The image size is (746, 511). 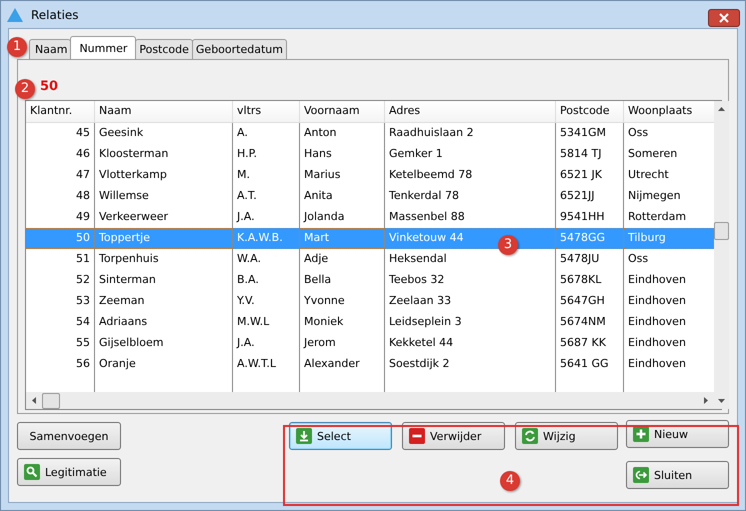 What do you see at coordinates (342, 175) in the screenshot?
I see `table-cell: Marius` at bounding box center [342, 175].